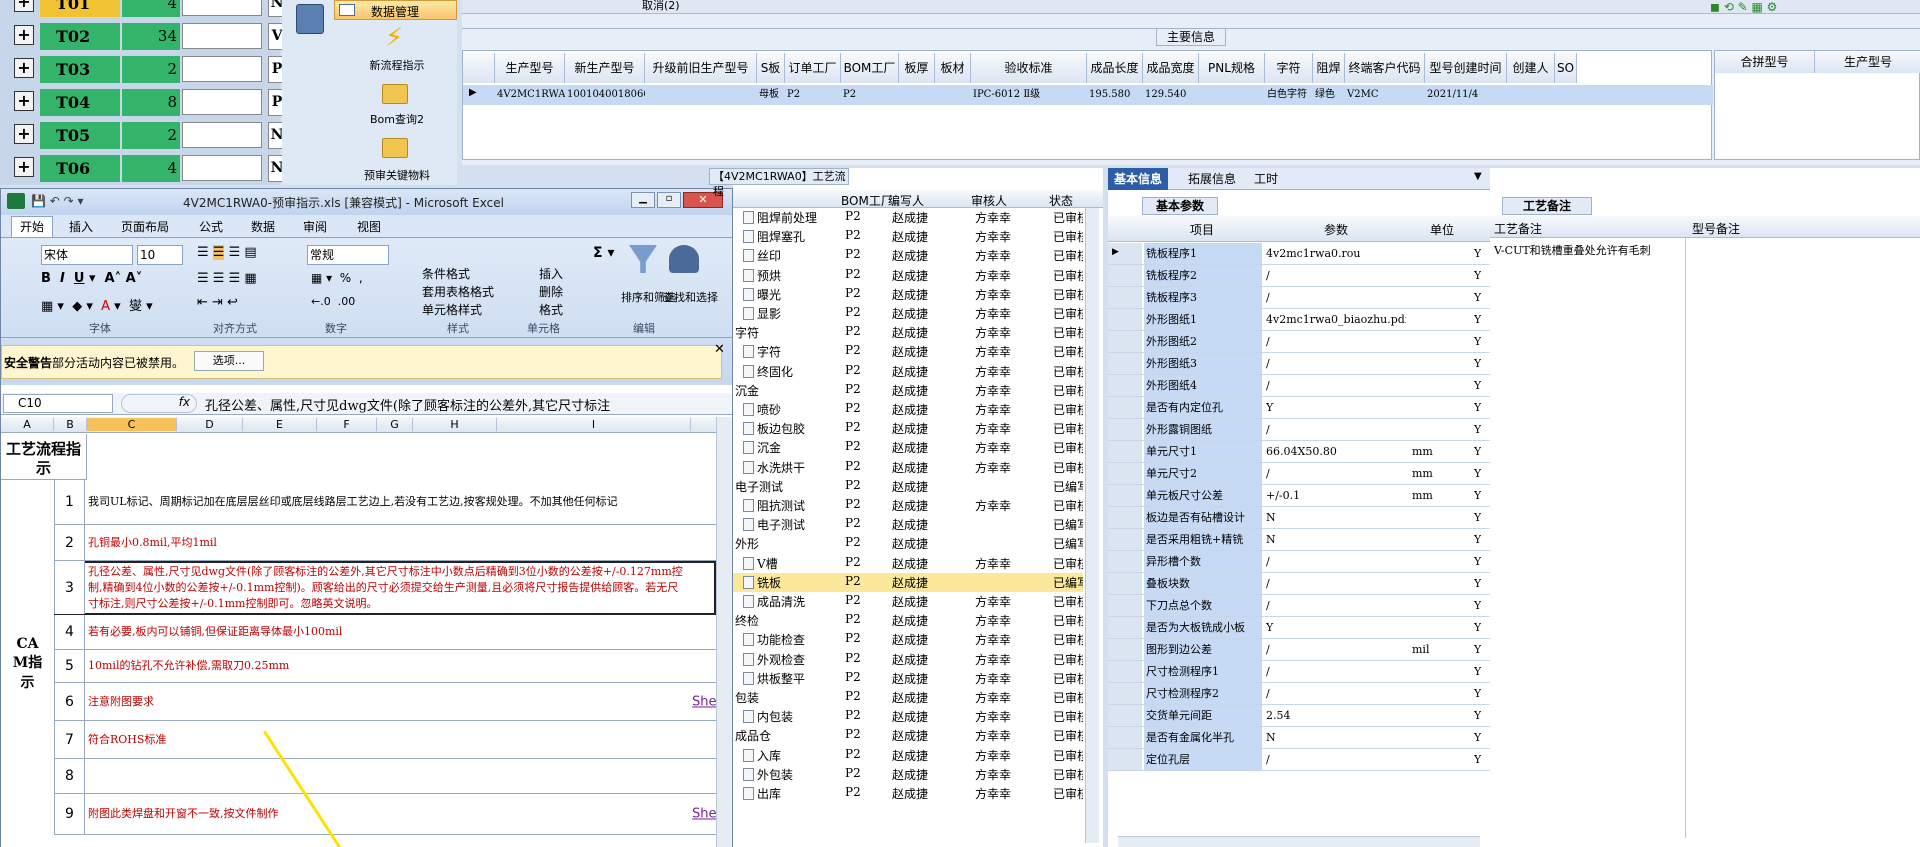 Image resolution: width=1920 pixels, height=847 pixels. I want to click on param-value: +/-0.1, so click(1336, 495).